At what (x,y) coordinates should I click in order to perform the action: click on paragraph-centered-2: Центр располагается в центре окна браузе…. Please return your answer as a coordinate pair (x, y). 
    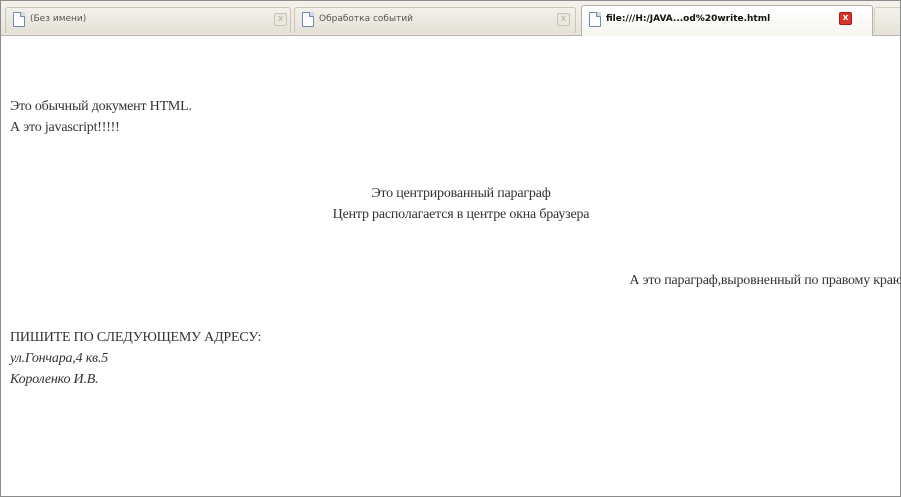
    Looking at the image, I should click on (461, 214).